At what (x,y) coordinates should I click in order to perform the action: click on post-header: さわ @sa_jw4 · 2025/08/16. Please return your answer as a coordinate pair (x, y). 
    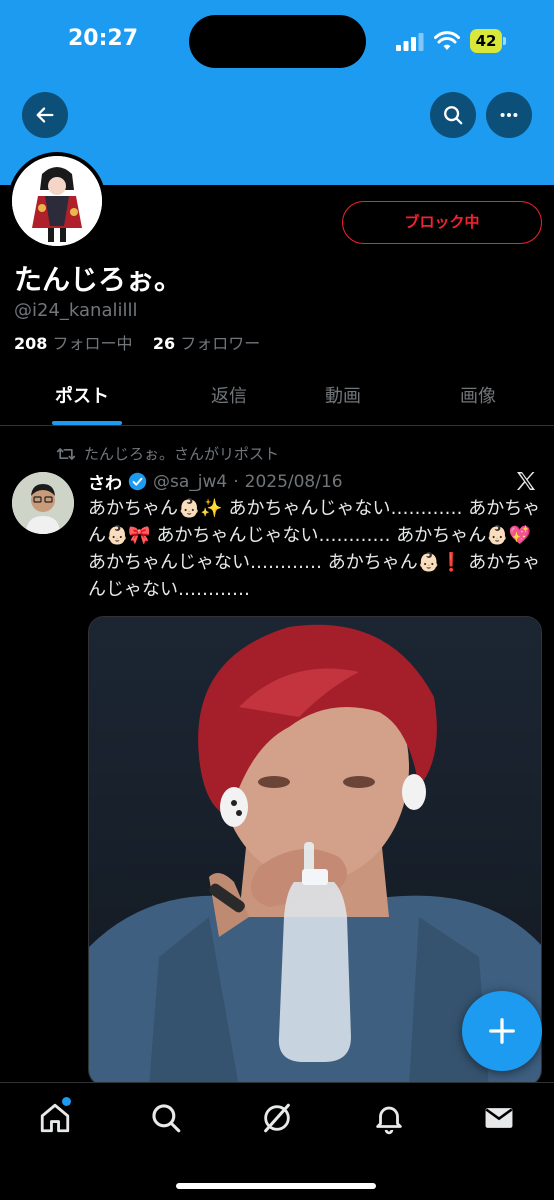
    Looking at the image, I should click on (215, 482).